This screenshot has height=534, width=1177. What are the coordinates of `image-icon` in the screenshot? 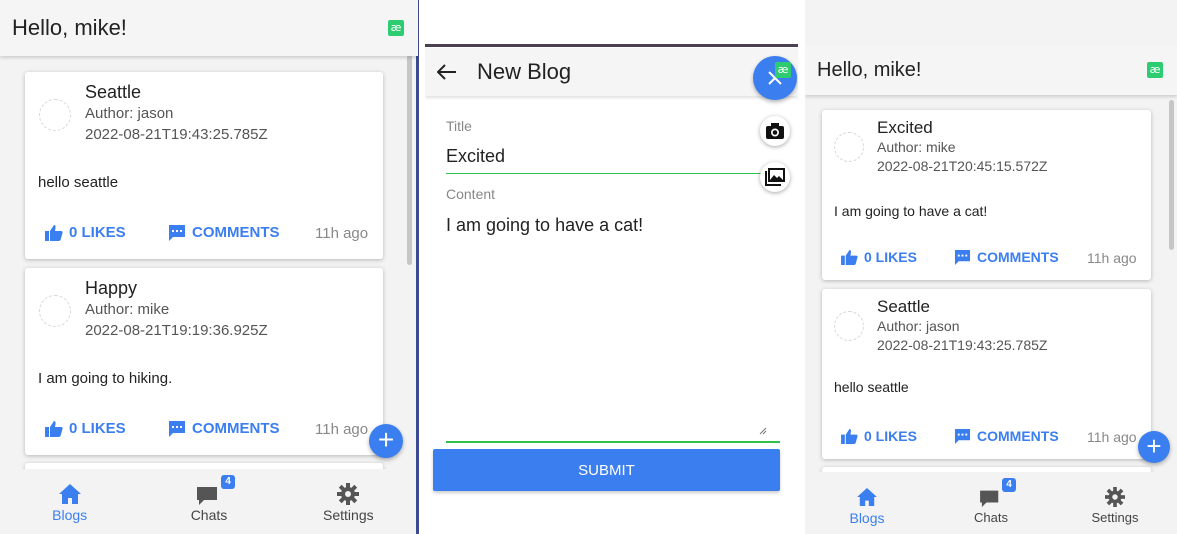 It's located at (775, 177).